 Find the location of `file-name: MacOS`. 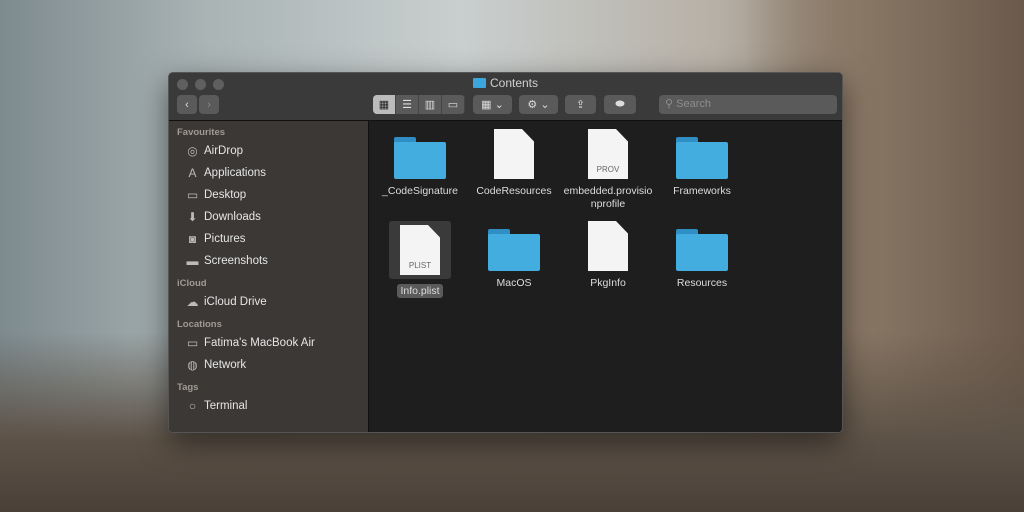

file-name: MacOS is located at coordinates (514, 283).